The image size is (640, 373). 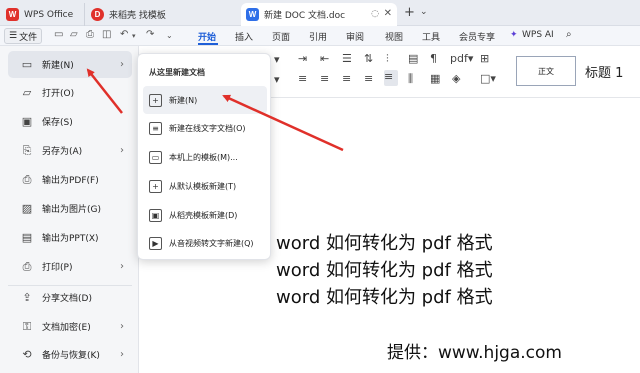 I want to click on borders-icon: ⊞, so click(x=484, y=58).